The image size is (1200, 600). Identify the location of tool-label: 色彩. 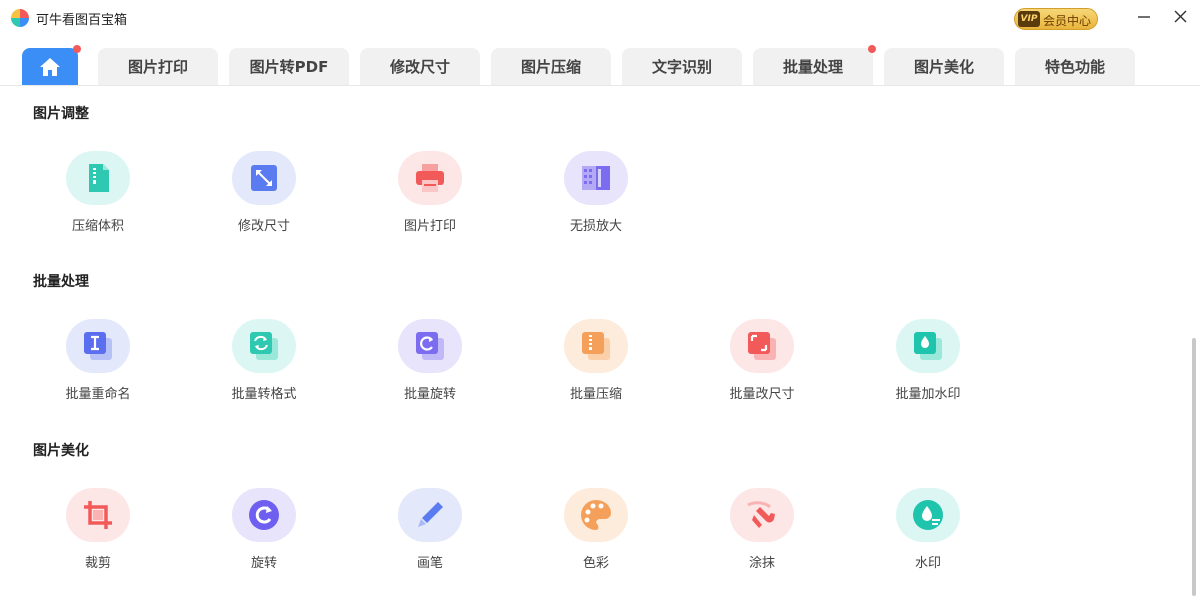
(595, 563).